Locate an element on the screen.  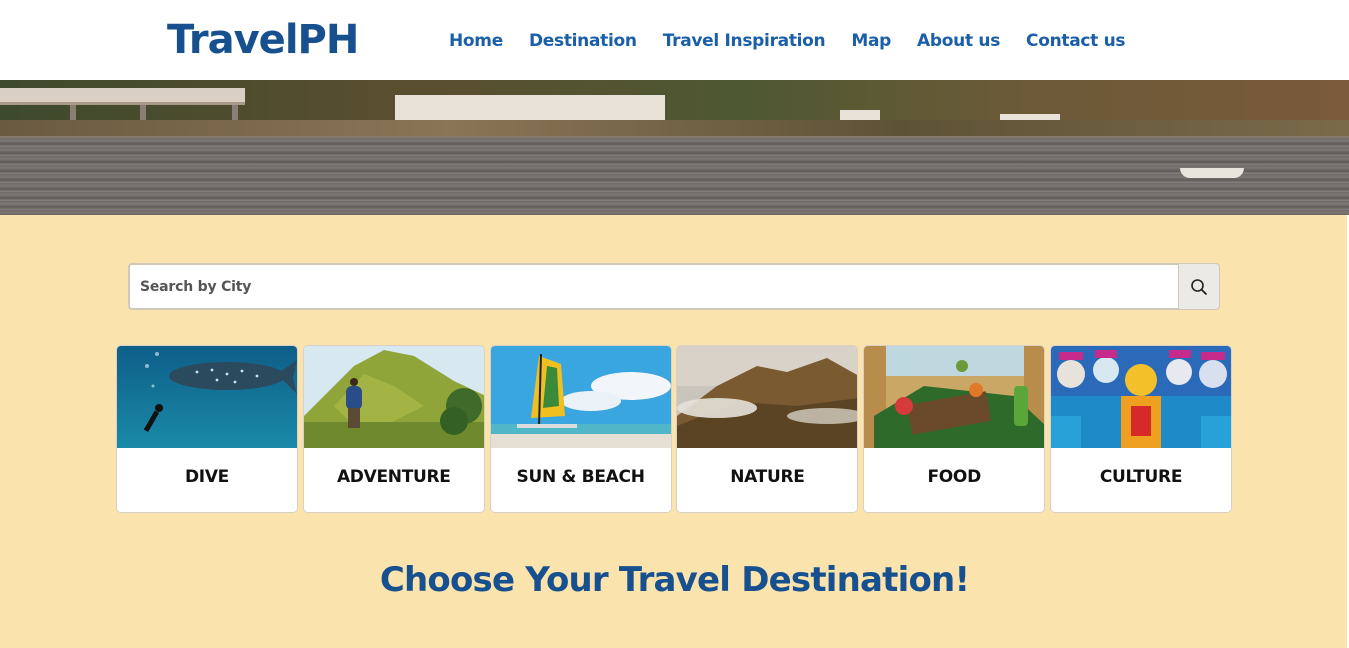
category-card-nature: NATURE is located at coordinates (767, 429).